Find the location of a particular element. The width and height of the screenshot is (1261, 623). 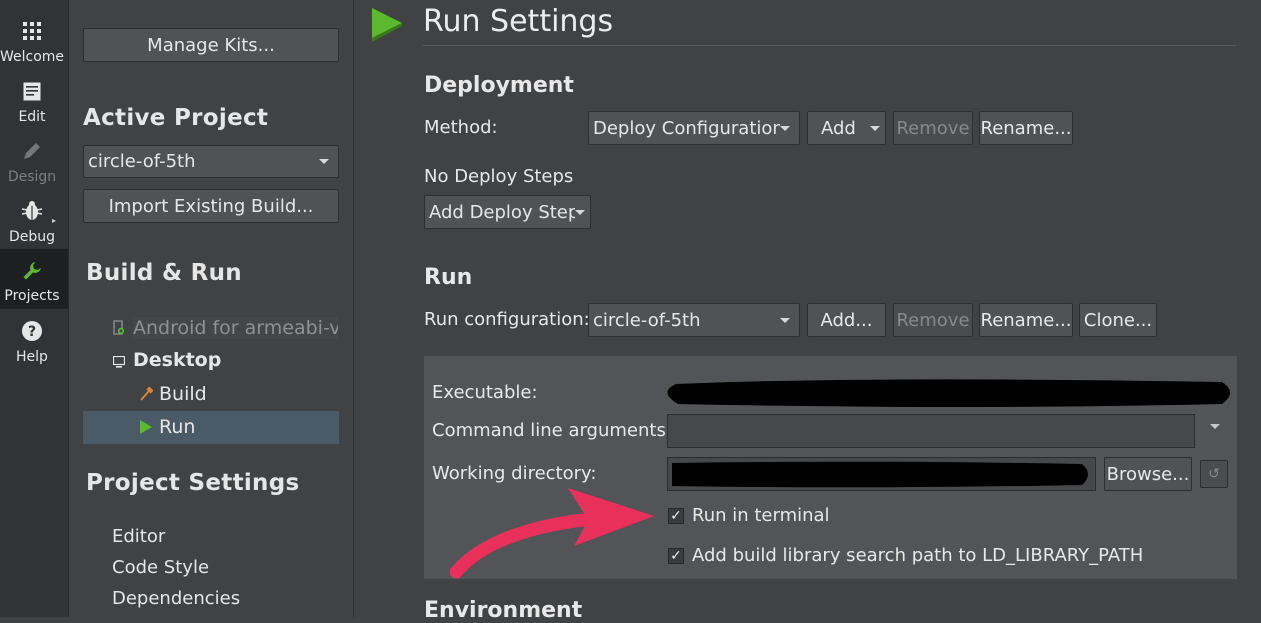

document-icon is located at coordinates (32, 91).